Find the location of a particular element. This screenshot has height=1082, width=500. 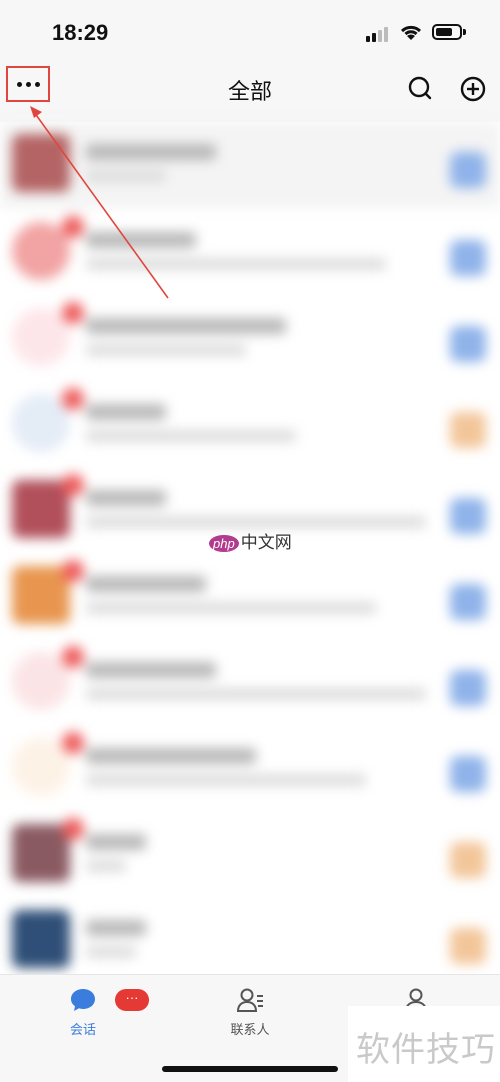

tab-label: 会话 is located at coordinates (82, 1029).